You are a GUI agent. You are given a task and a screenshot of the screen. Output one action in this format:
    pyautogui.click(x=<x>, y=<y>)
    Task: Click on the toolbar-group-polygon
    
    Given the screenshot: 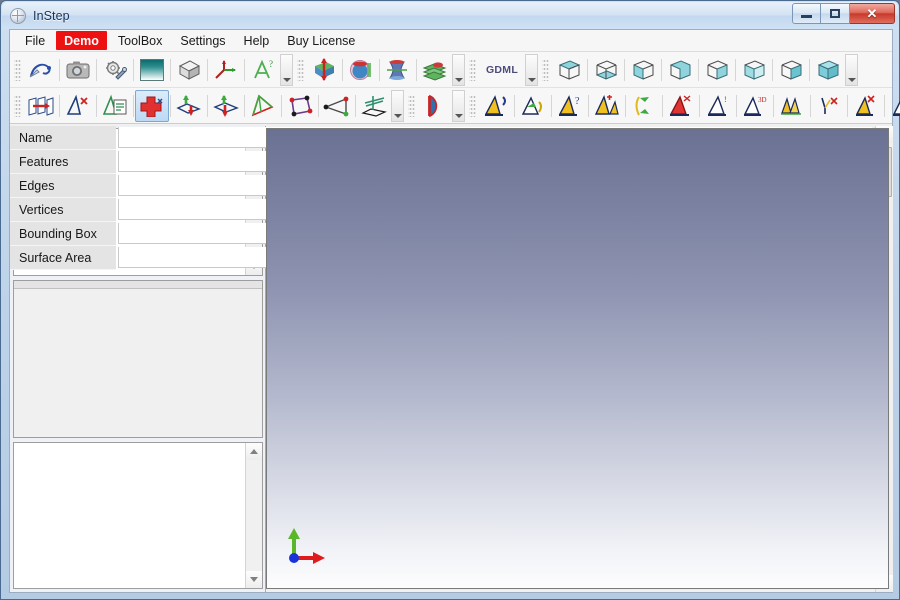 What is the action you would take?
    pyautogui.click(x=323, y=105)
    